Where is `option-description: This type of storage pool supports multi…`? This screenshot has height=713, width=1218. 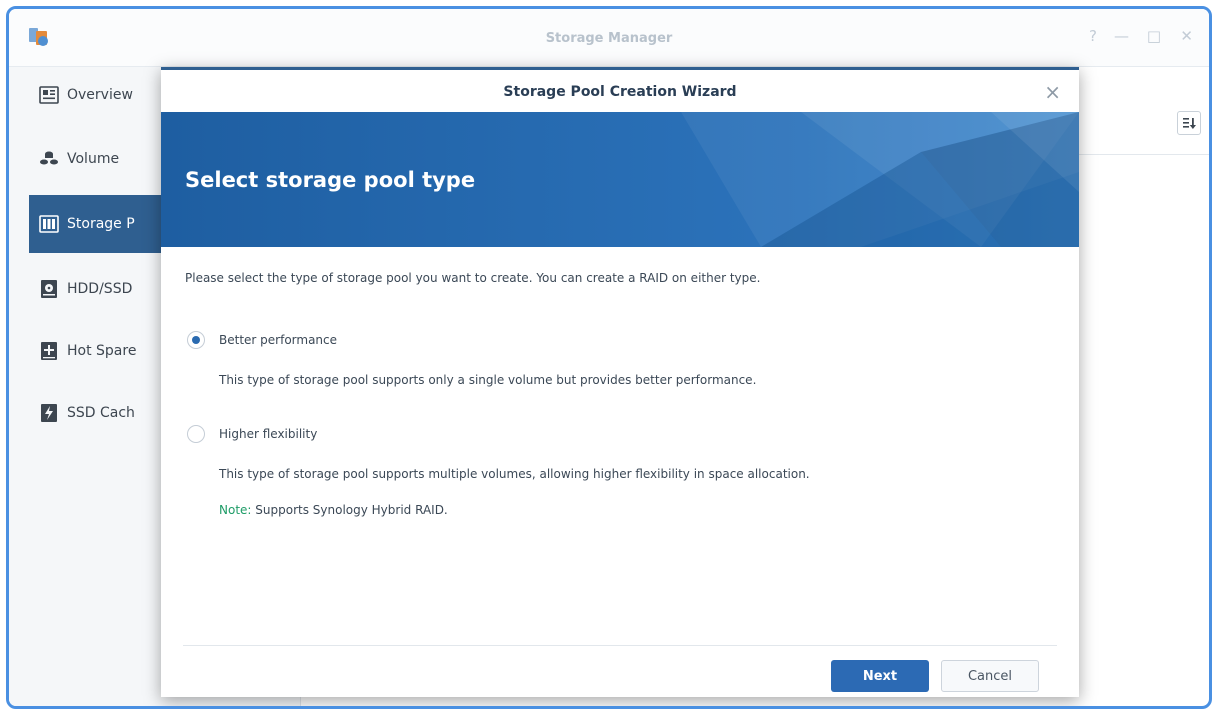
option-description: This type of storage pool supports multi… is located at coordinates (514, 474).